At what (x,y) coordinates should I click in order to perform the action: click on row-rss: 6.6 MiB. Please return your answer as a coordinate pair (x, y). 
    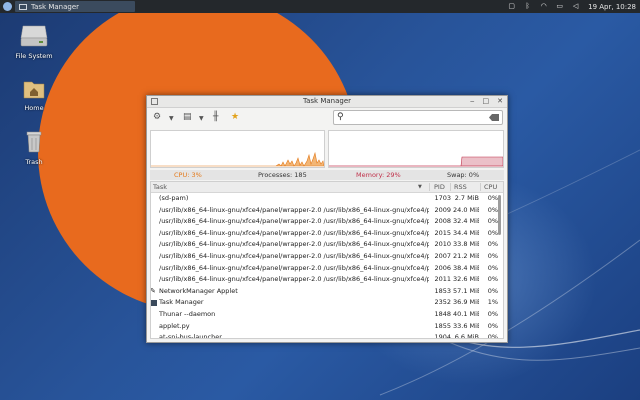
    Looking at the image, I should click on (466, 336).